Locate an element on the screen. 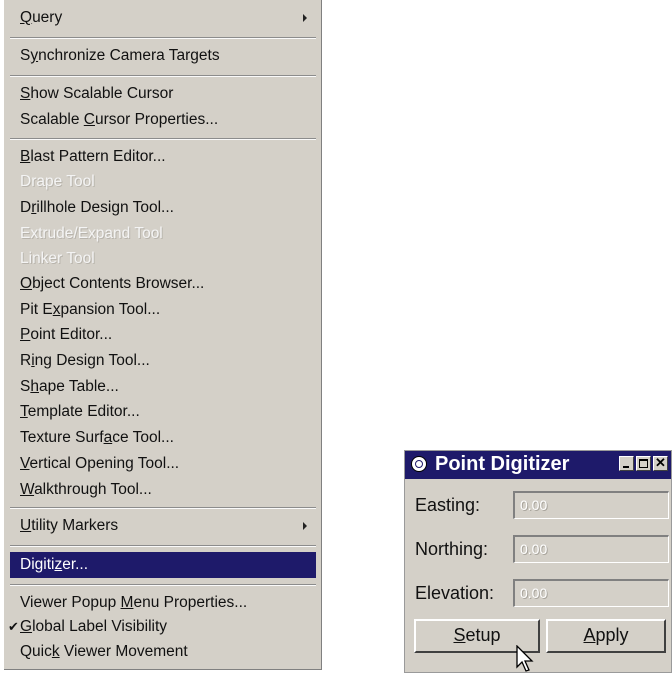 Image resolution: width=672 pixels, height=673 pixels. menu-item-drape-tool: Drape Tool is located at coordinates (57, 181).